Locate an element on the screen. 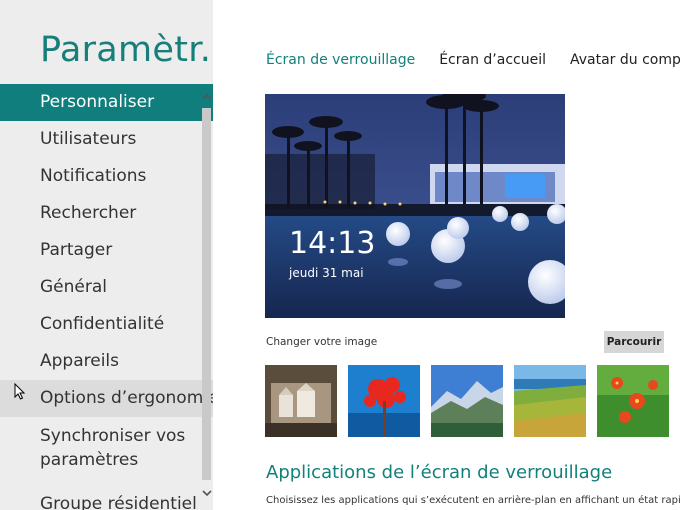 The width and height of the screenshot is (680, 510). scroll-down-icon is located at coordinates (206, 495).